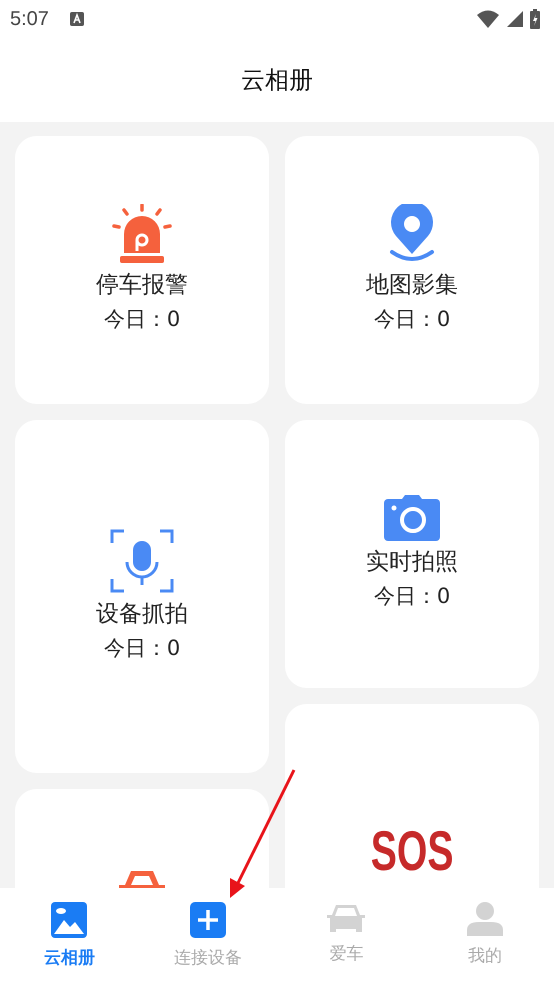 The image size is (554, 984). I want to click on card-label: 地图影集, so click(412, 285).